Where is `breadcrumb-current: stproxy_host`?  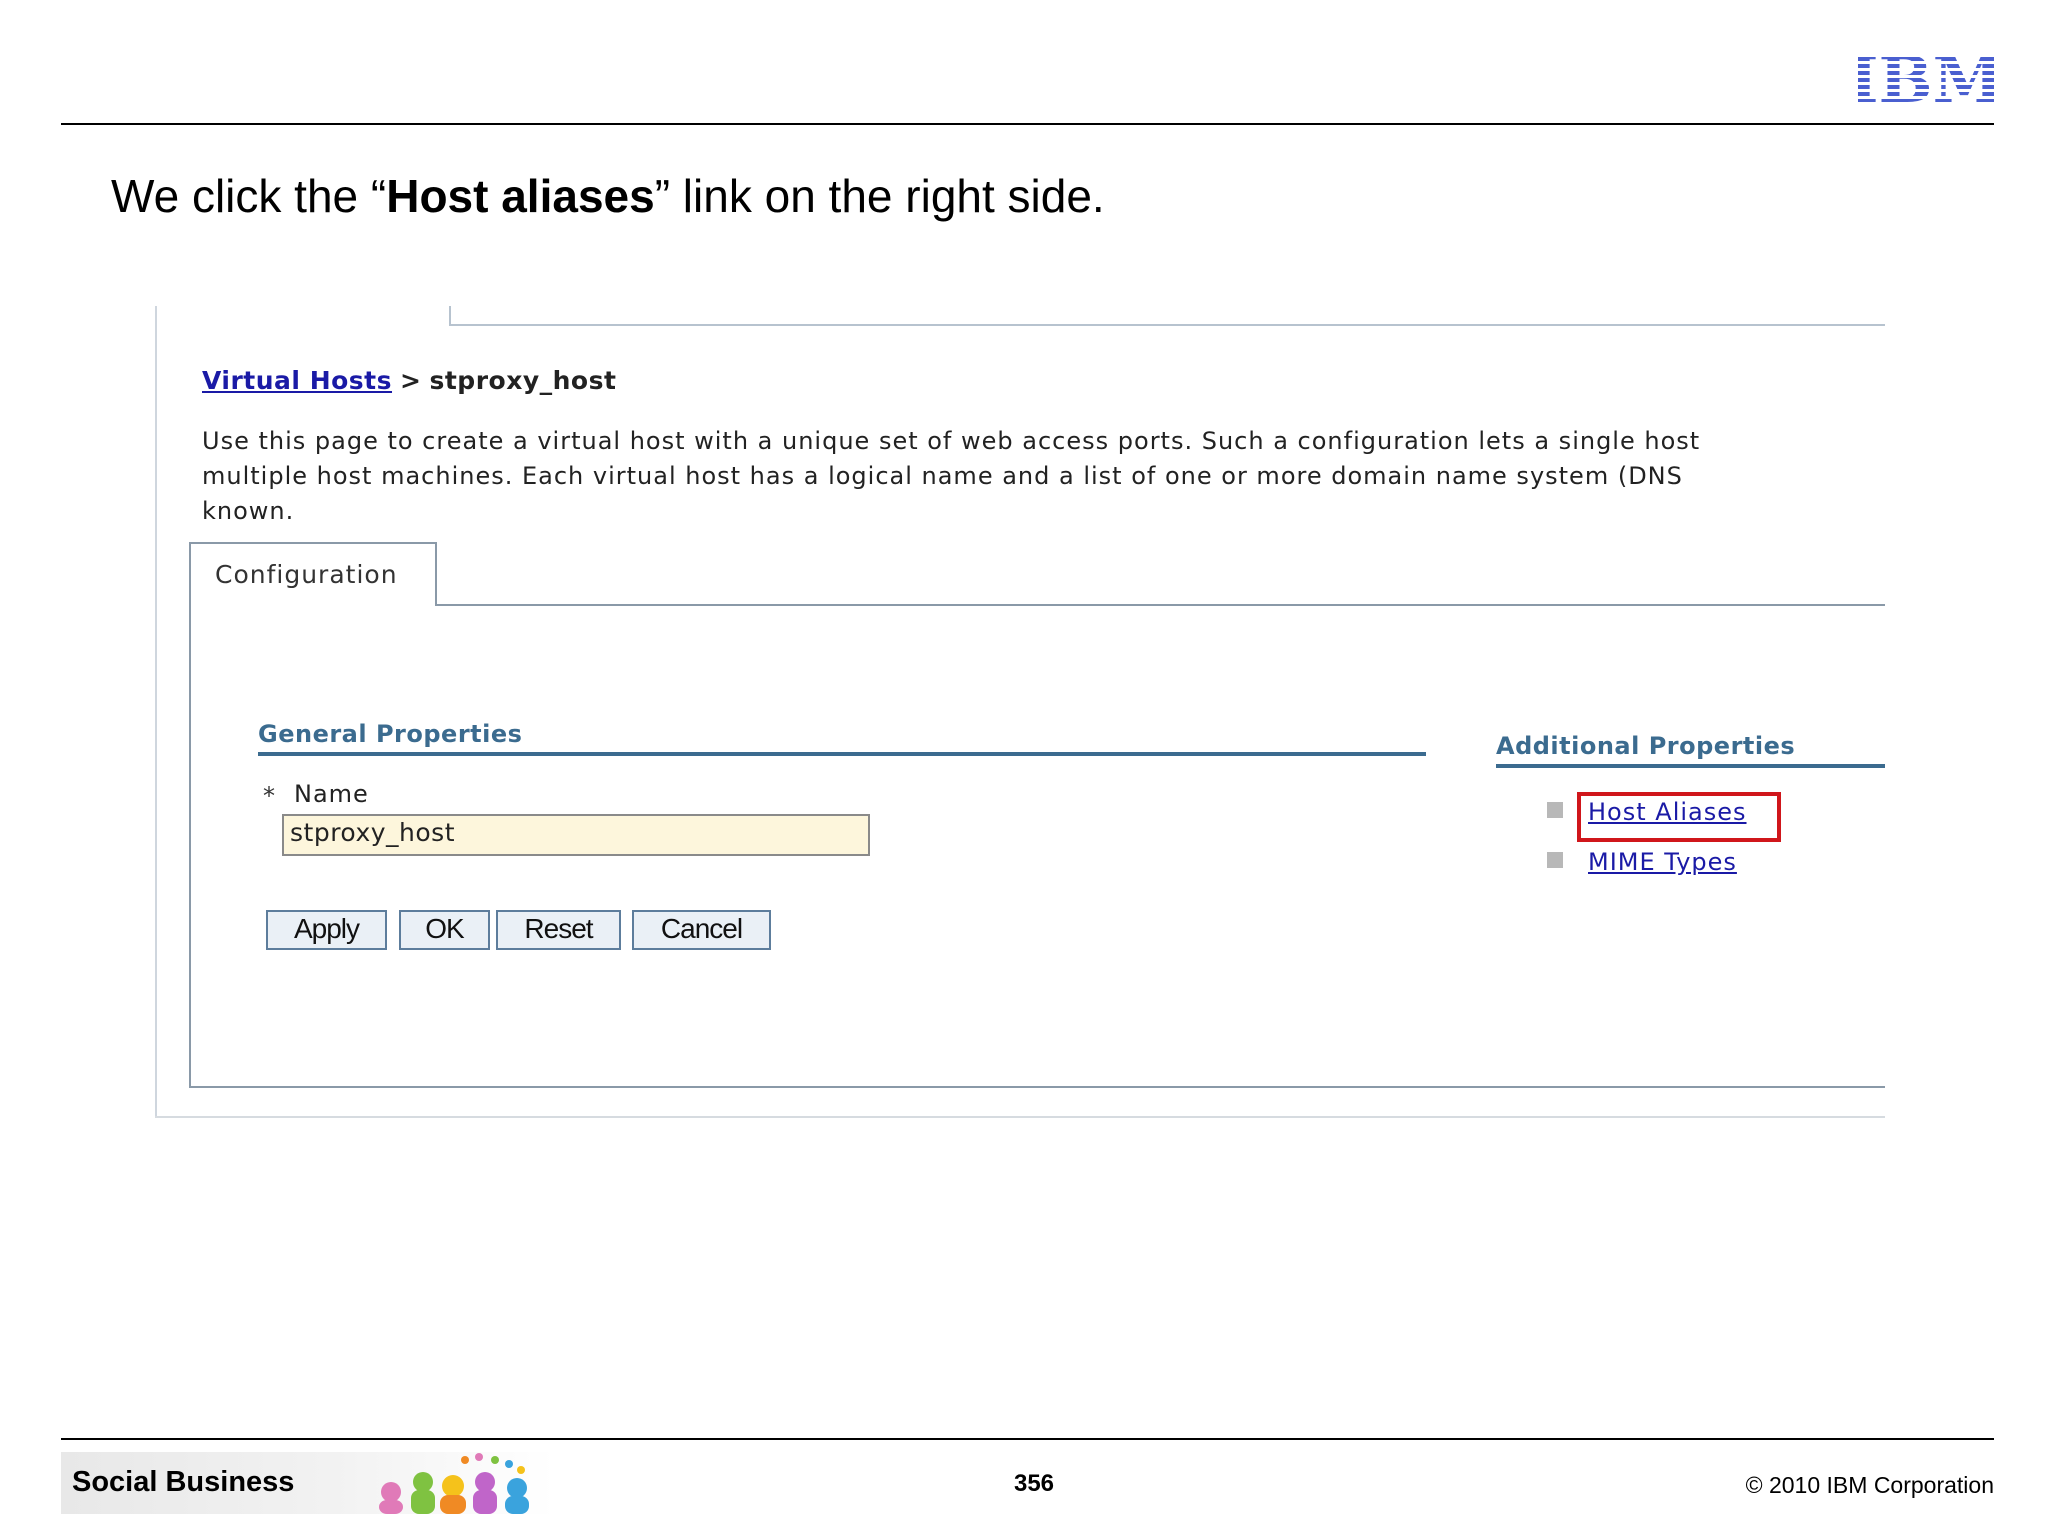 breadcrumb-current: stproxy_host is located at coordinates (523, 380).